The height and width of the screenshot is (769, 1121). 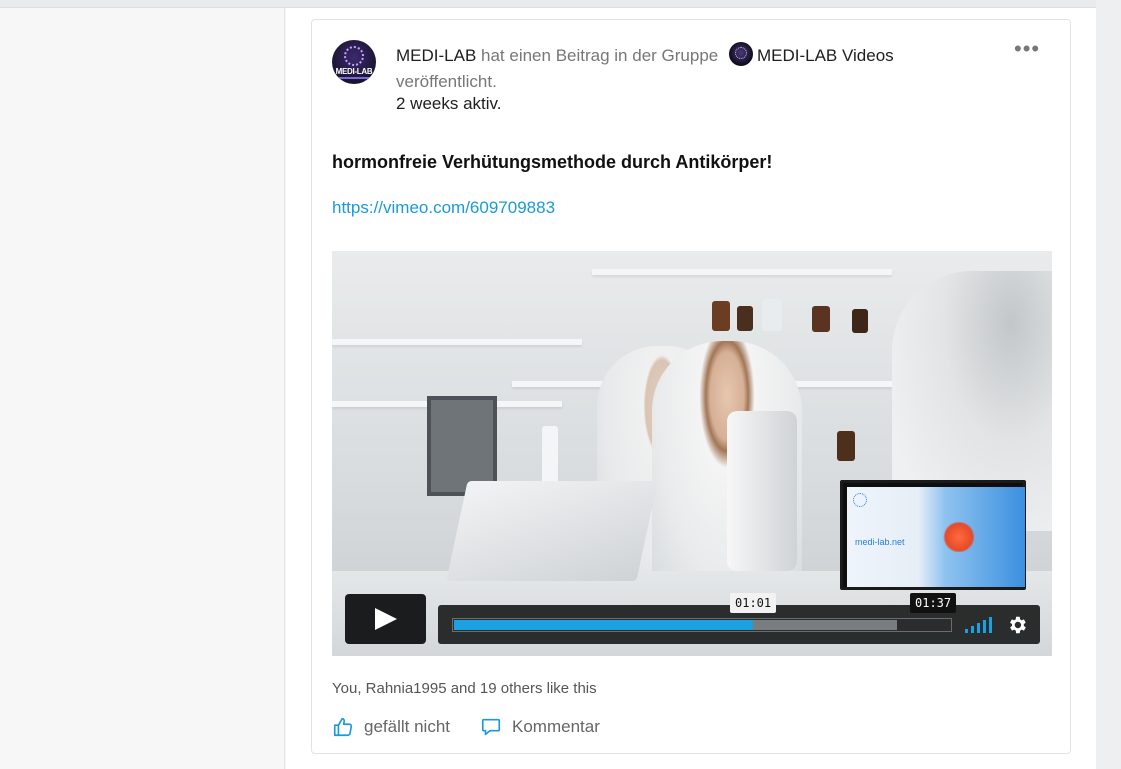 What do you see at coordinates (436, 55) in the screenshot?
I see `actor-link: MEDI-LAB` at bounding box center [436, 55].